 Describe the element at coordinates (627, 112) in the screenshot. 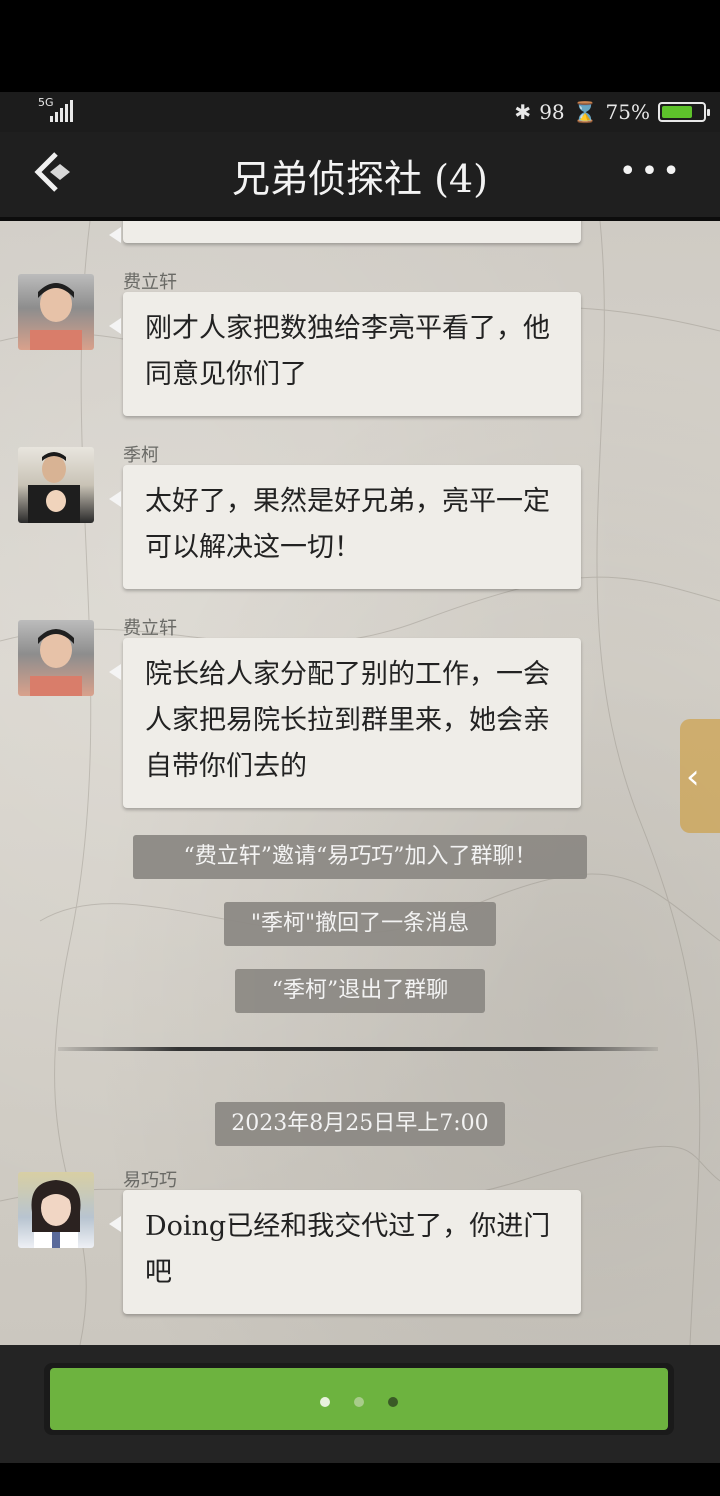

I see `battery-percent: 75%` at that location.